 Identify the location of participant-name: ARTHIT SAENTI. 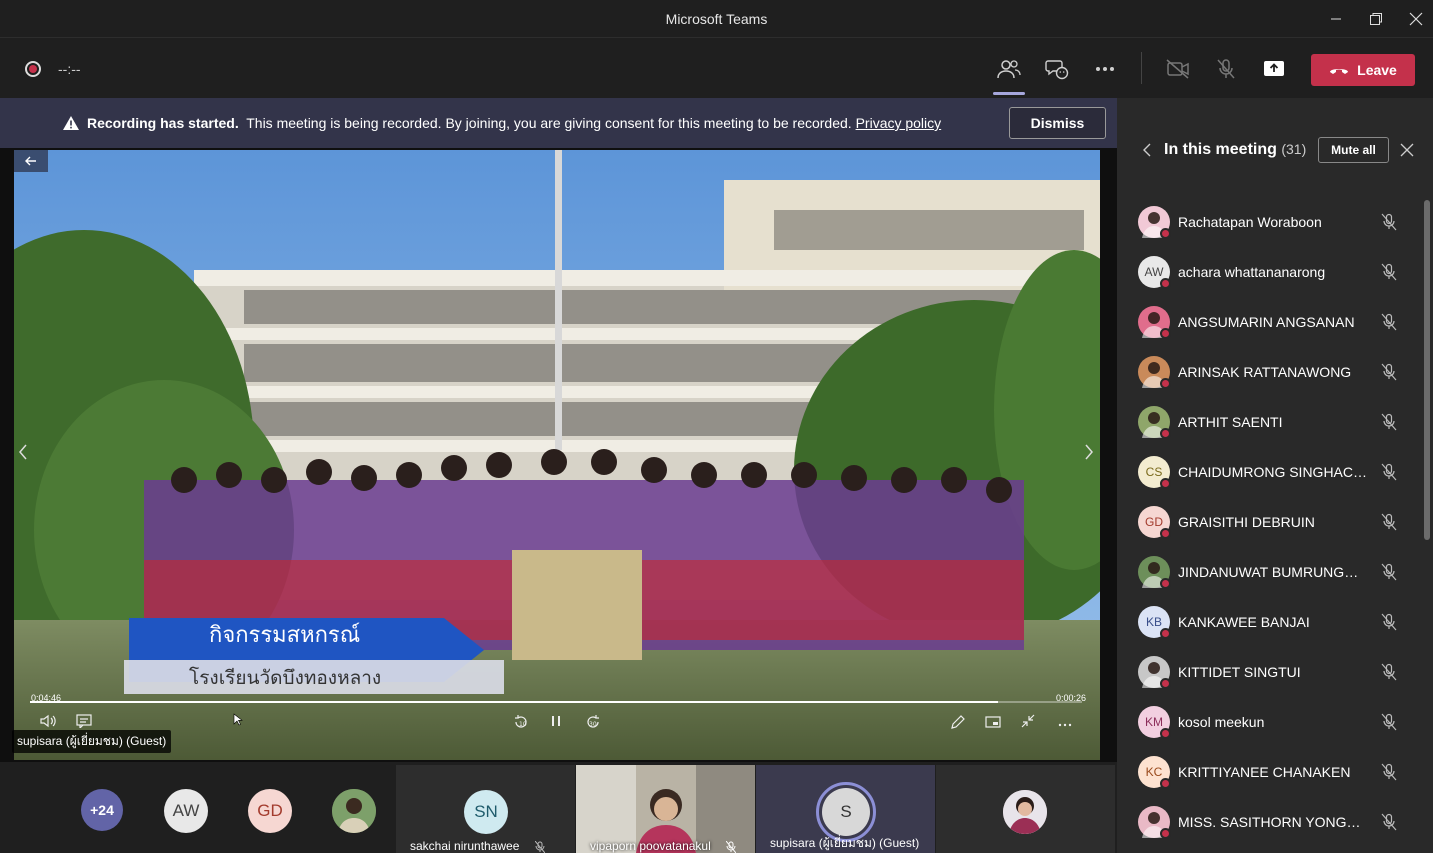
(1230, 422).